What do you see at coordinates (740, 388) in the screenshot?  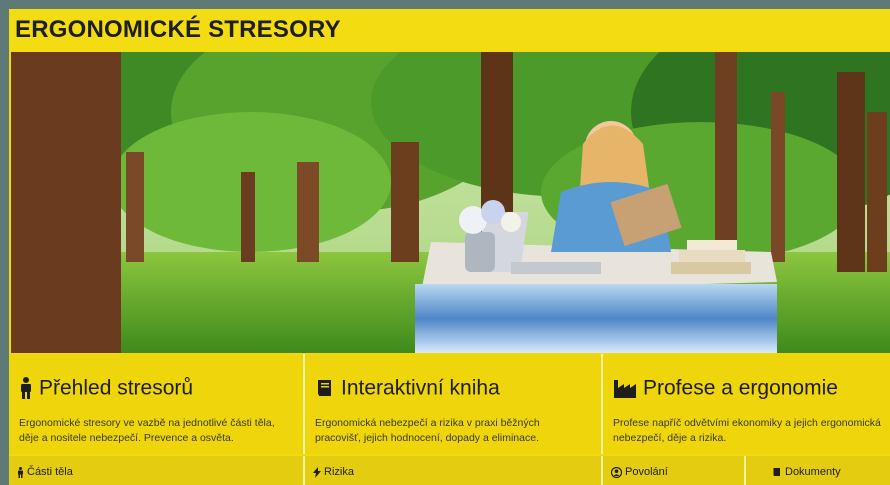 I see `card-title: Profese a ergonomie` at bounding box center [740, 388].